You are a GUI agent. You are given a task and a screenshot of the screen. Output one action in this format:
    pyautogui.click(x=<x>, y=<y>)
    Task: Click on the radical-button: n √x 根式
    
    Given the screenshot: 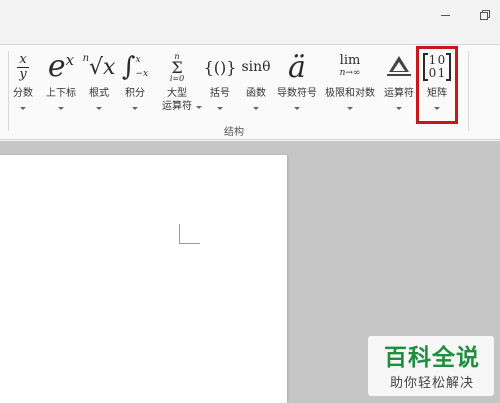 What is the action you would take?
    pyautogui.click(x=99, y=83)
    